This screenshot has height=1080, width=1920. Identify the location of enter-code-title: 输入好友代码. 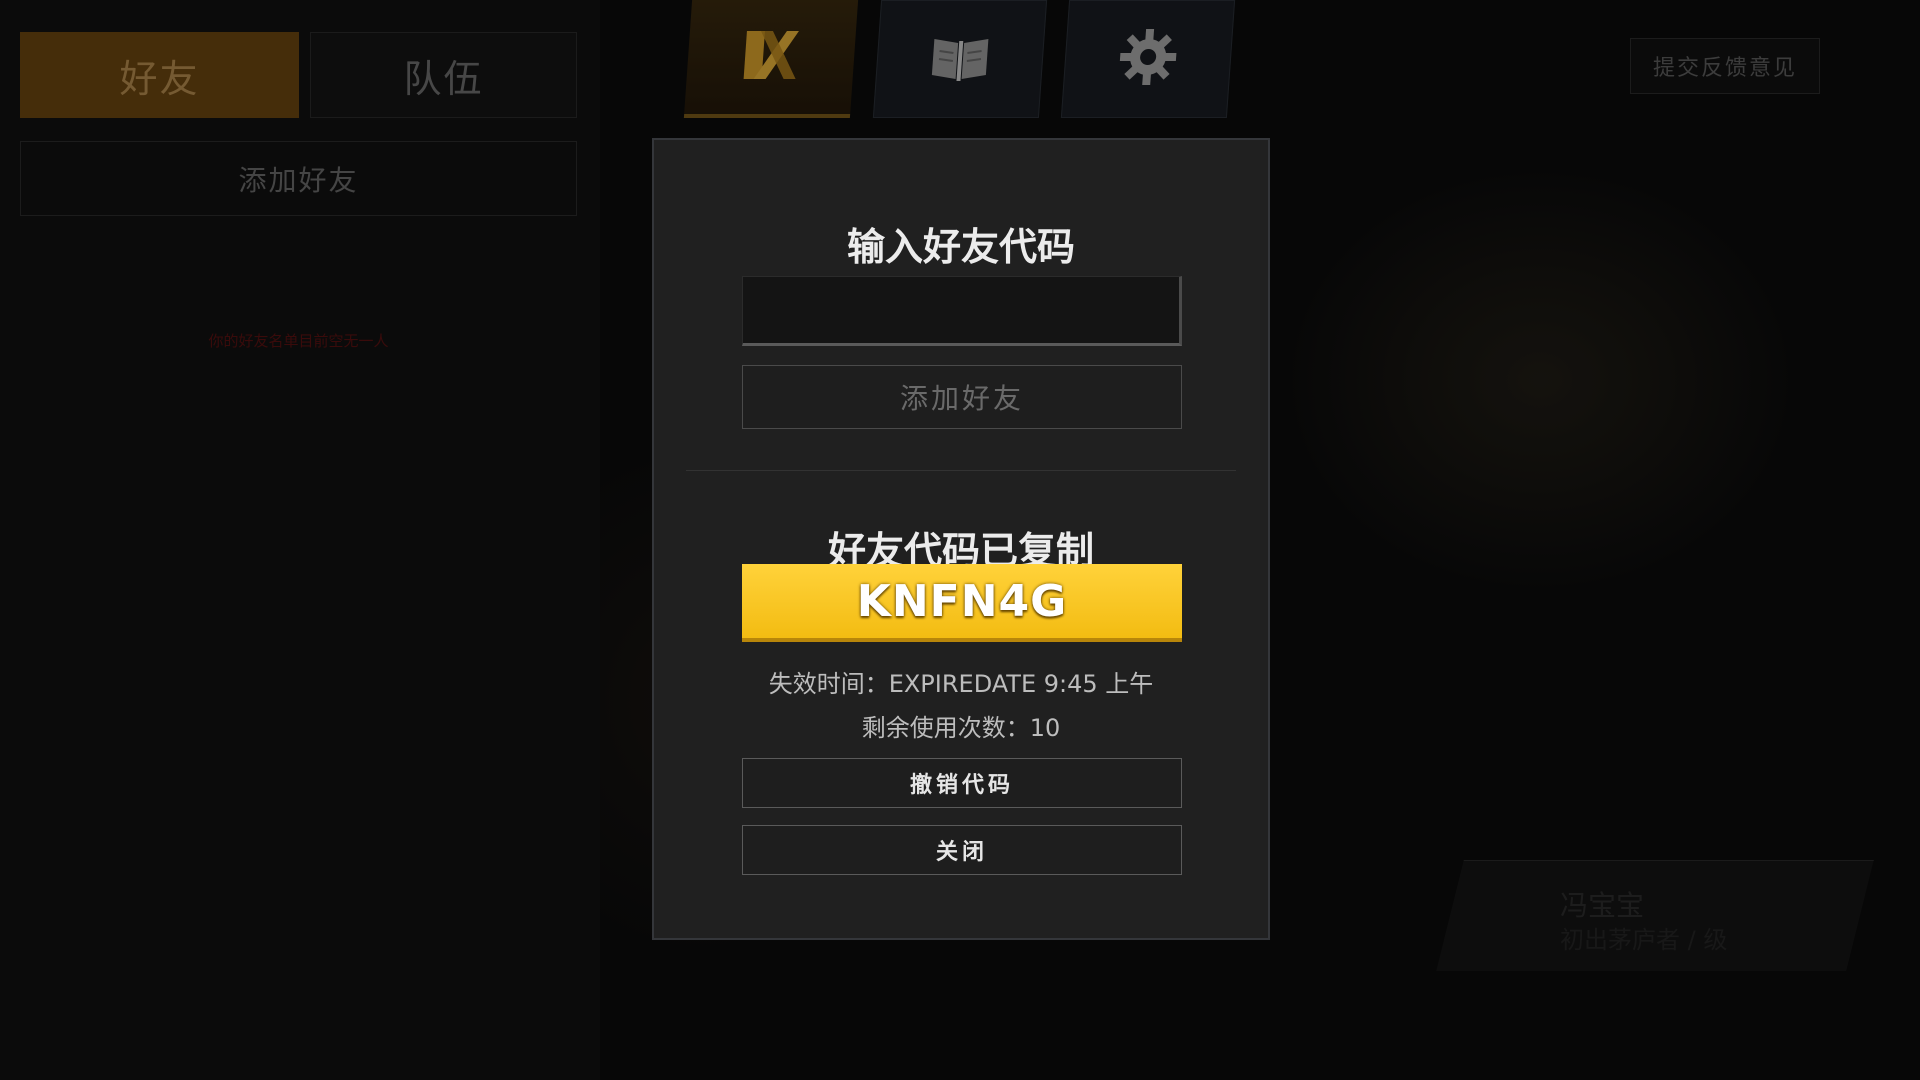
(960, 247).